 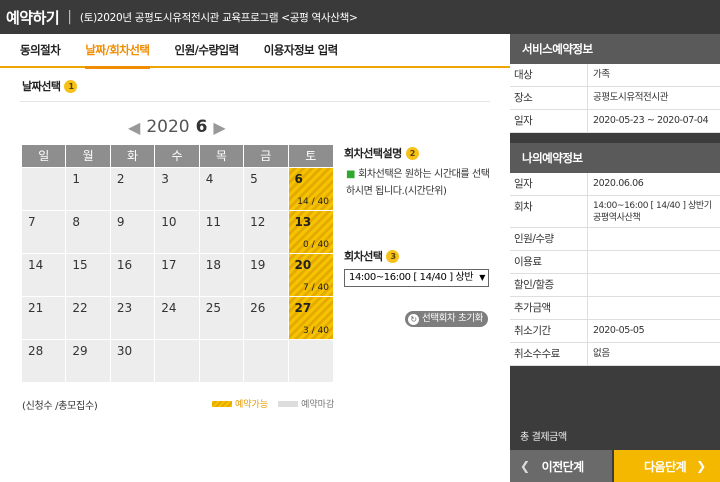 I want to click on day-number: 11, so click(x=213, y=222).